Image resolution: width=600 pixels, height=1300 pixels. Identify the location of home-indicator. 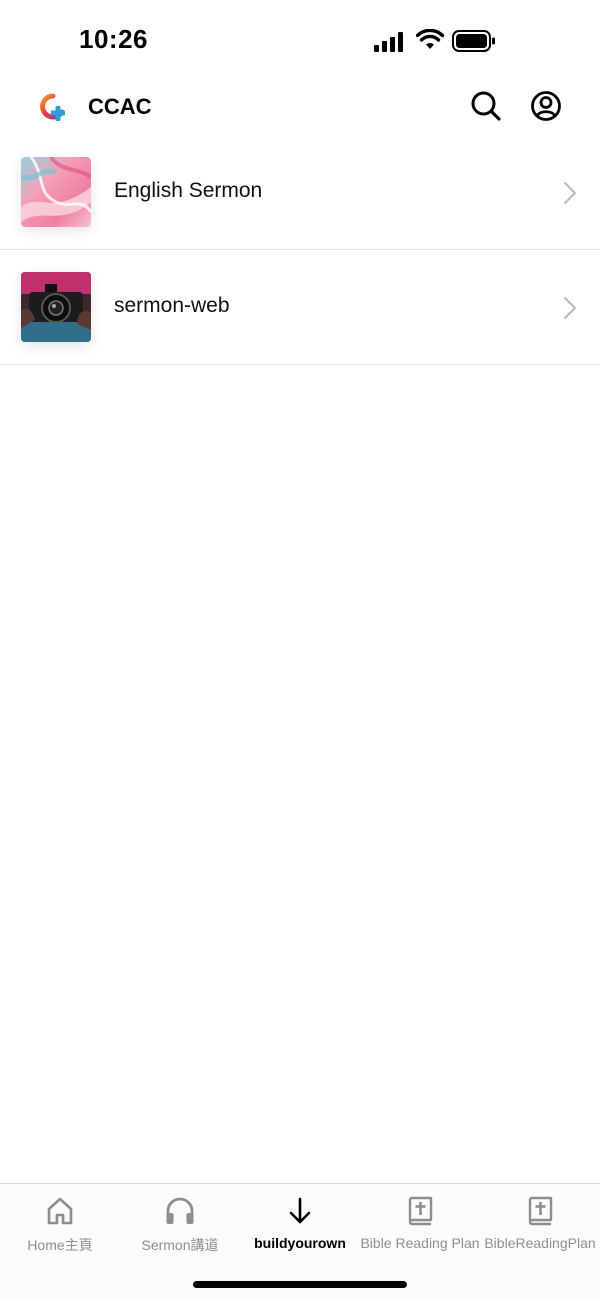
(300, 1284).